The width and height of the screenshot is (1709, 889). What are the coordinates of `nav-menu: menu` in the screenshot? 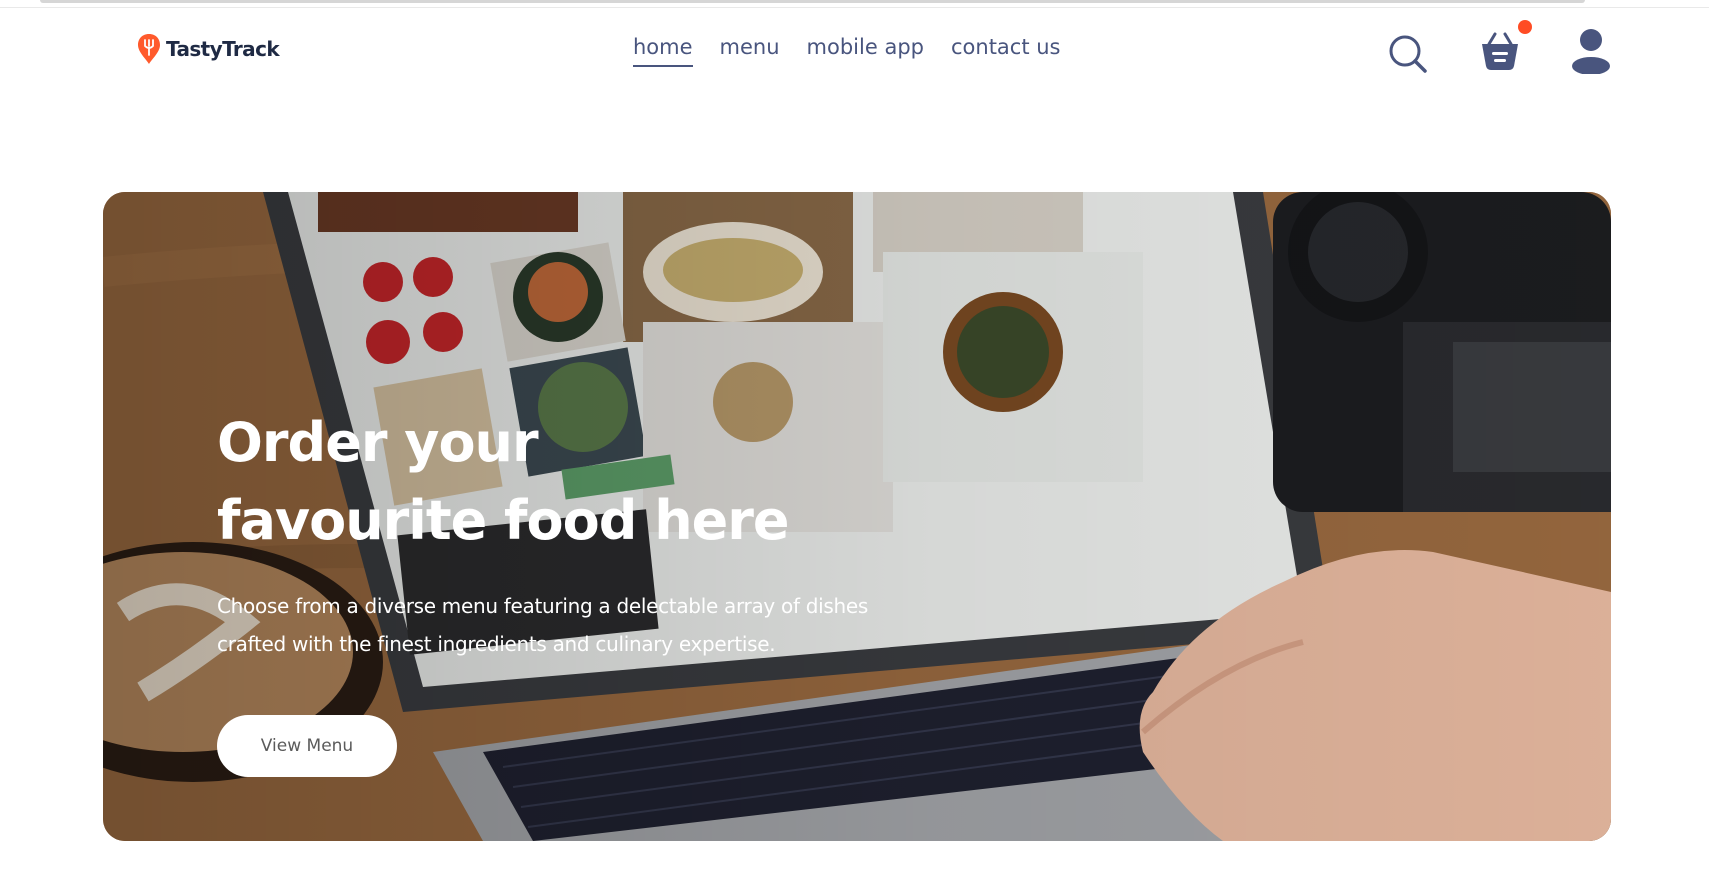 It's located at (750, 51).